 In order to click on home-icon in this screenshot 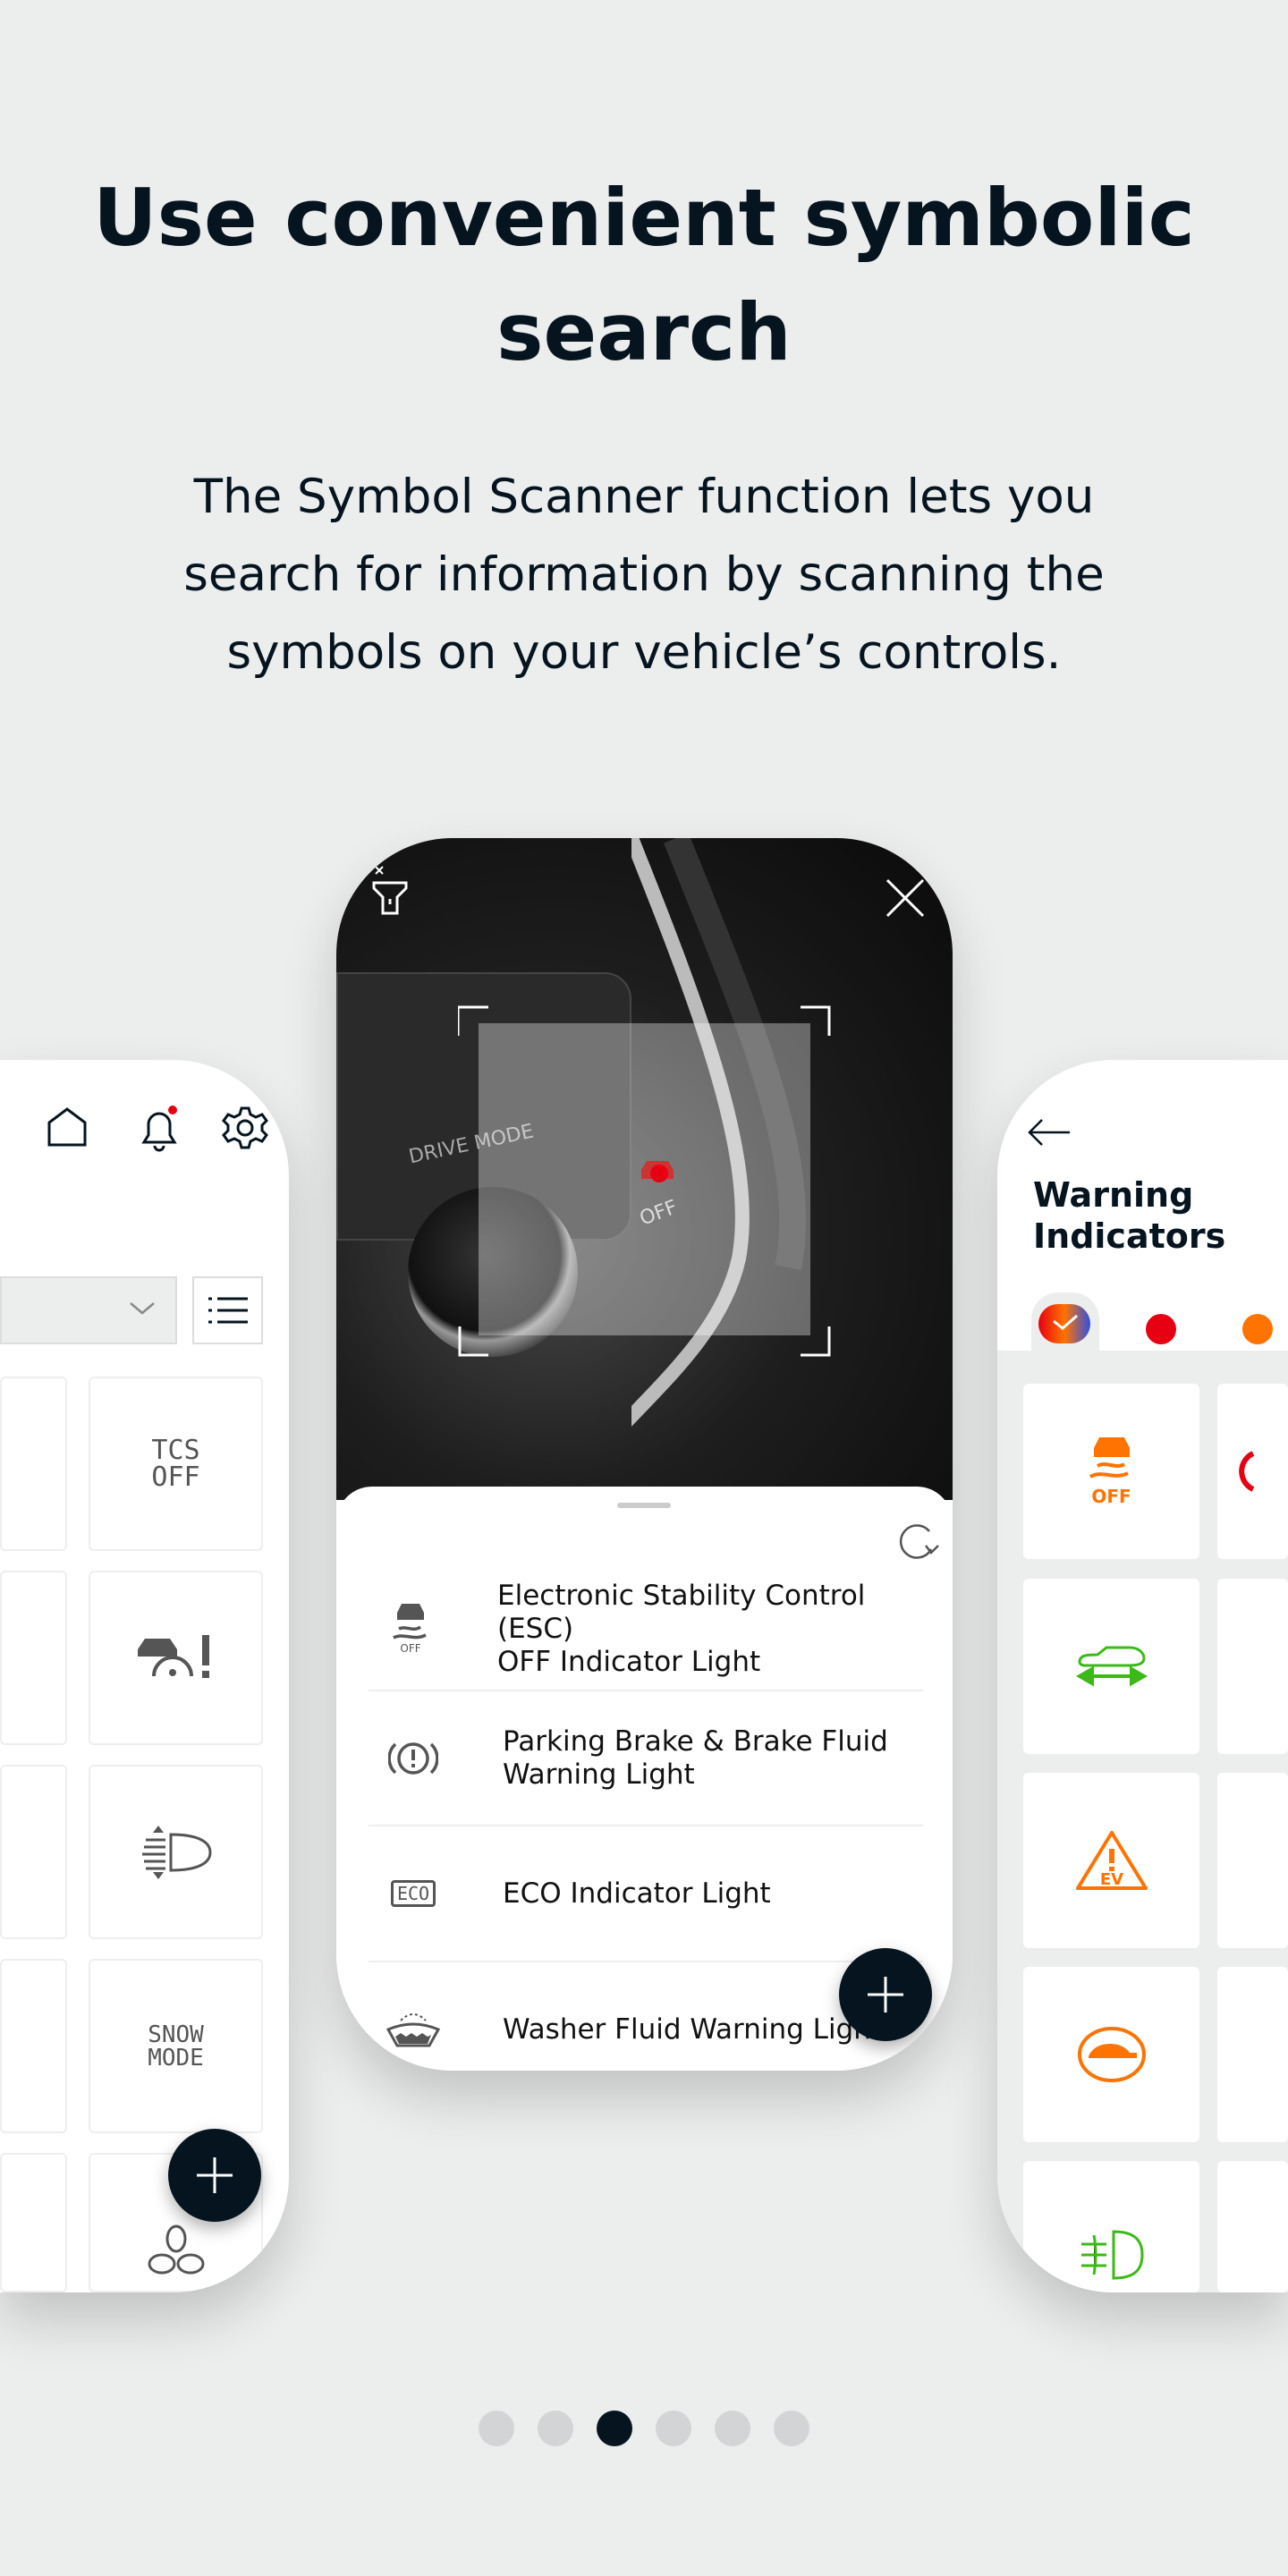, I will do `click(67, 1127)`.